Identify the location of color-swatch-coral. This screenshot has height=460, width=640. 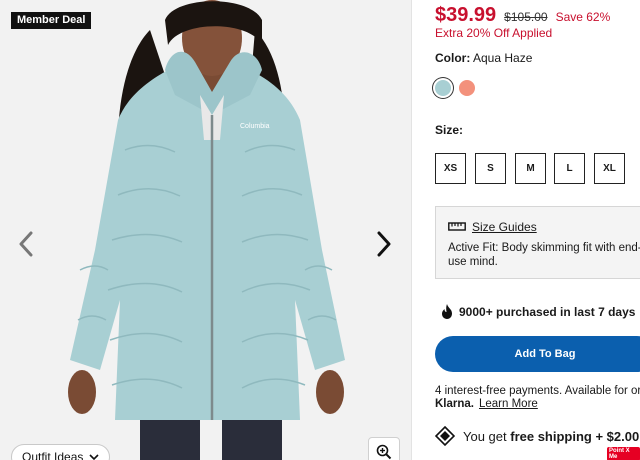
(467, 88).